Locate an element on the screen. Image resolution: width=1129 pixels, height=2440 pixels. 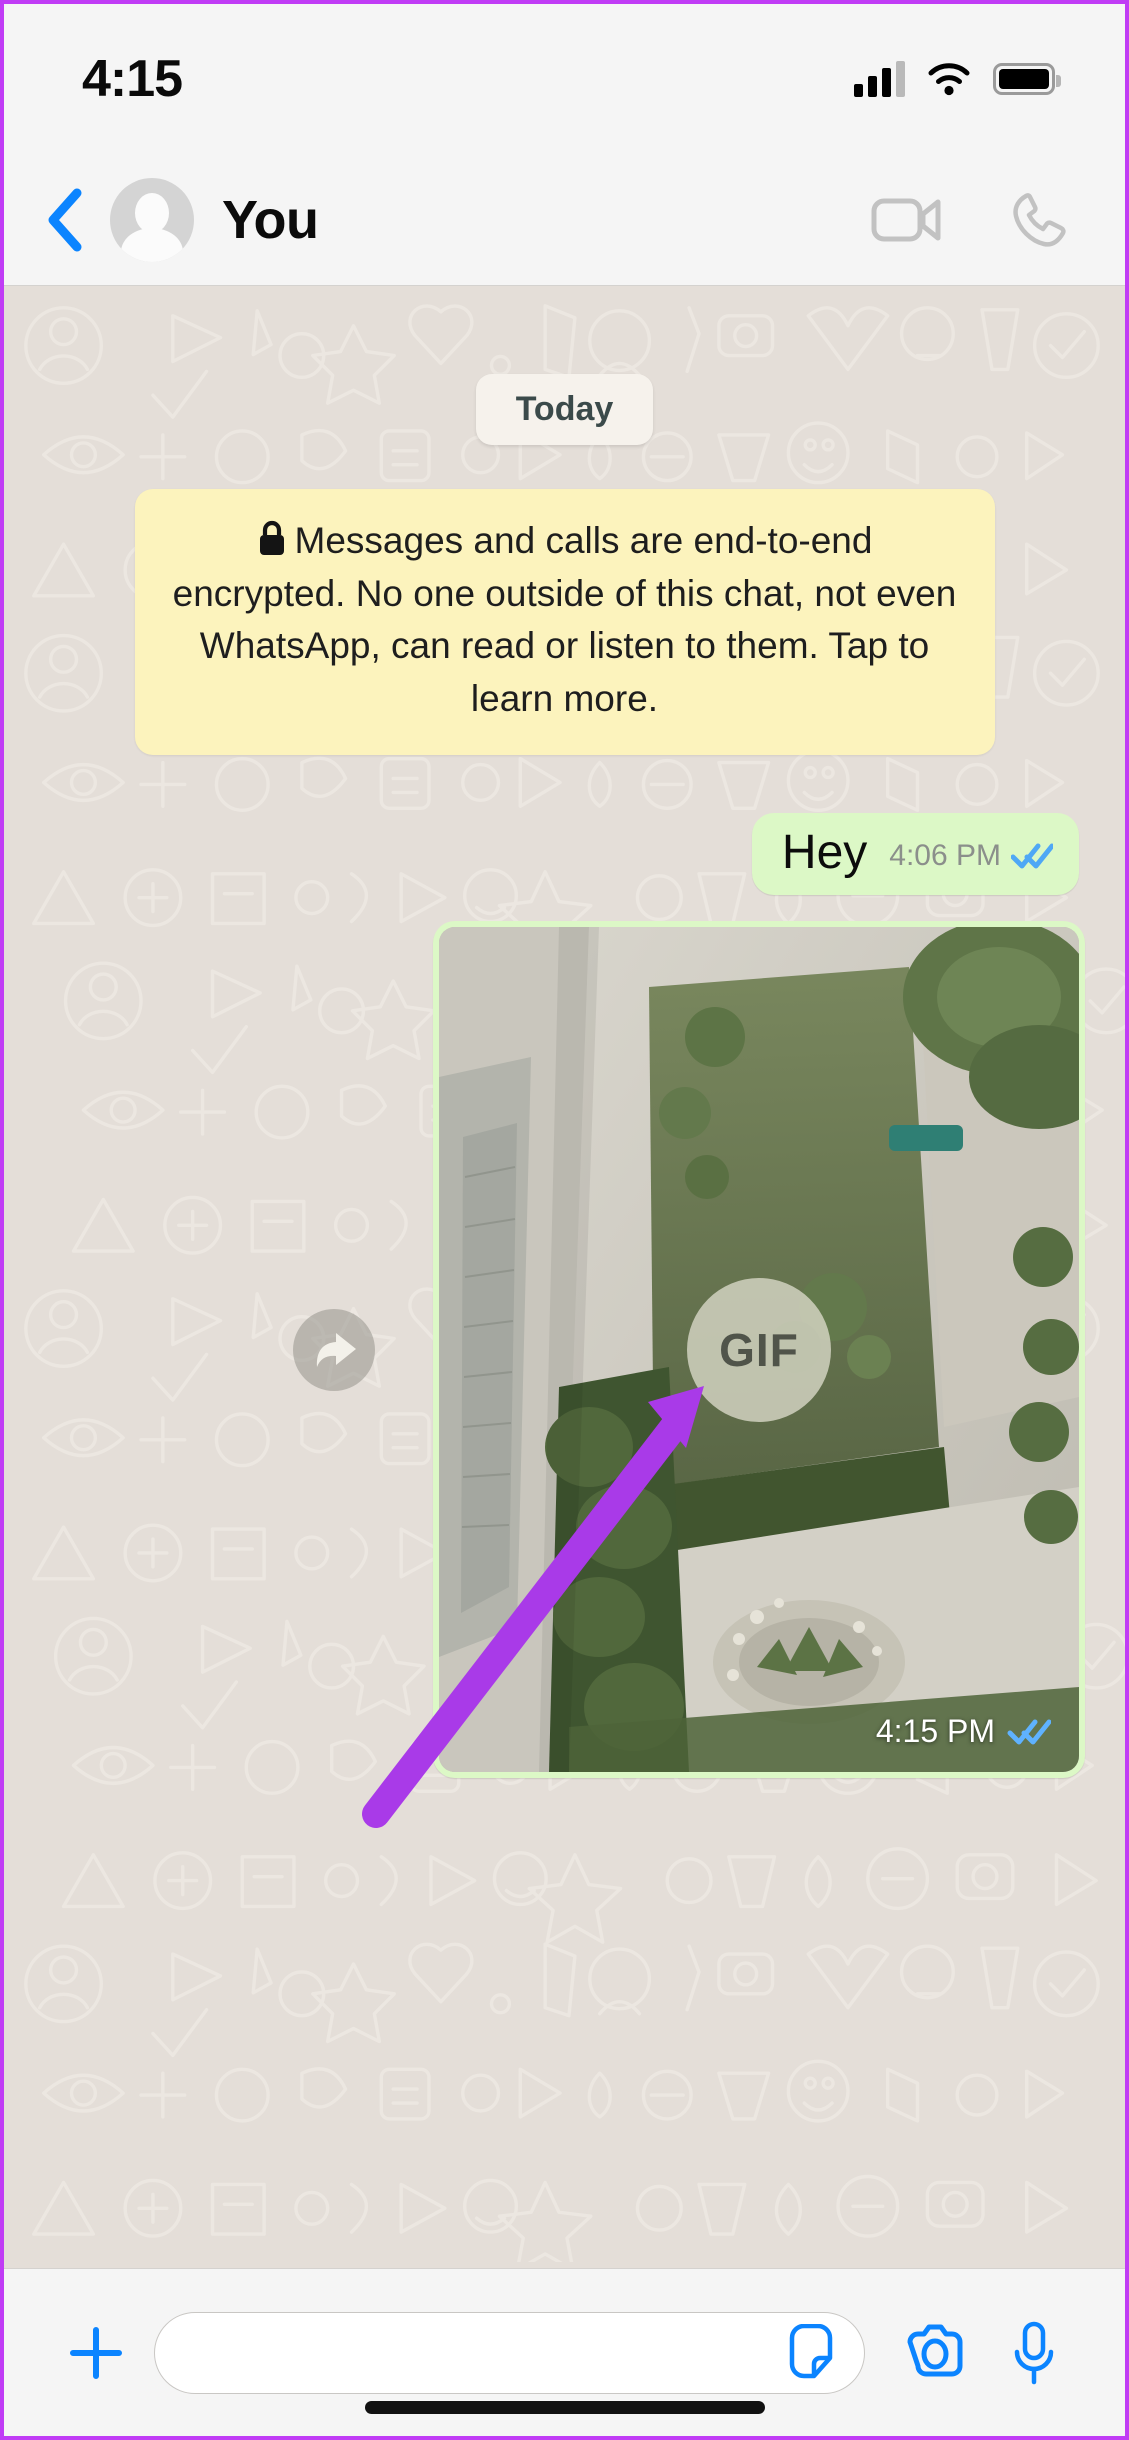
message-meta: 4:06 PM is located at coordinates (971, 858).